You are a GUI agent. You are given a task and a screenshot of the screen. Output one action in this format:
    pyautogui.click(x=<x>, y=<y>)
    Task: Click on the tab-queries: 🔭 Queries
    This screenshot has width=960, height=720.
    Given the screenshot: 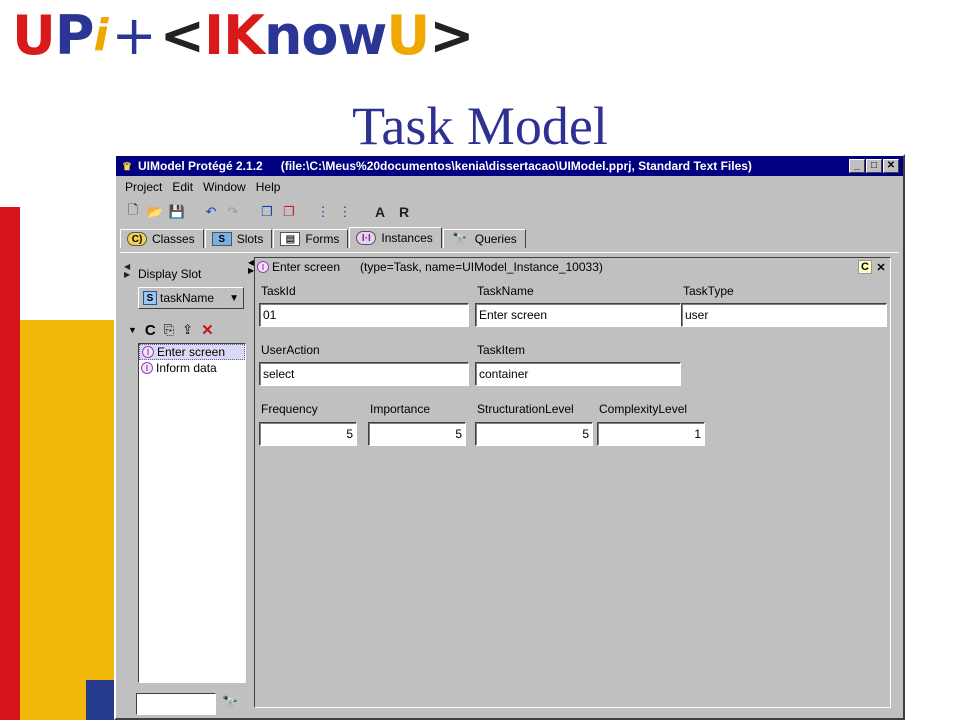 What is the action you would take?
    pyautogui.click(x=484, y=238)
    